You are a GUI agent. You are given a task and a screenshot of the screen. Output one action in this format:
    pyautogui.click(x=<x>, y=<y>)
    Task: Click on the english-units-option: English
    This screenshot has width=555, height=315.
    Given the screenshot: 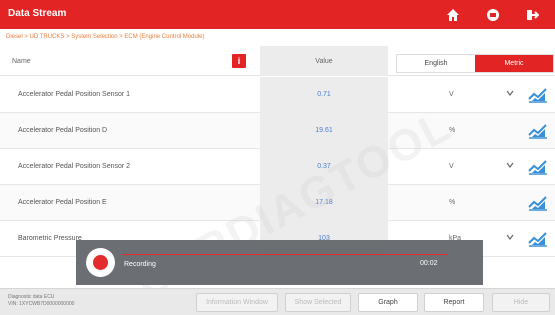 What is the action you would take?
    pyautogui.click(x=436, y=63)
    